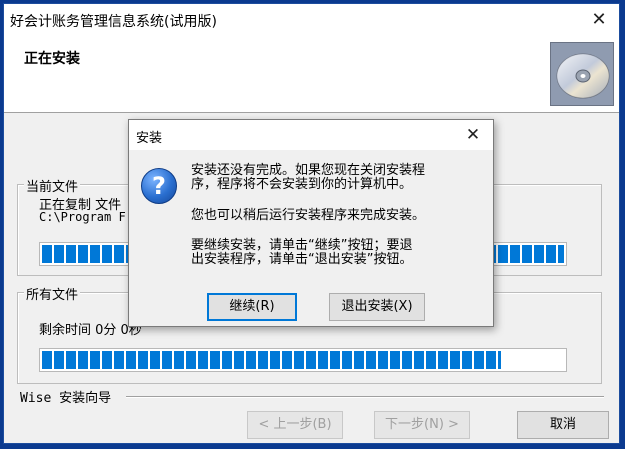 This screenshot has height=449, width=625. Describe the element at coordinates (377, 307) in the screenshot. I see `exit-install-button: 退出安装(X)` at that location.